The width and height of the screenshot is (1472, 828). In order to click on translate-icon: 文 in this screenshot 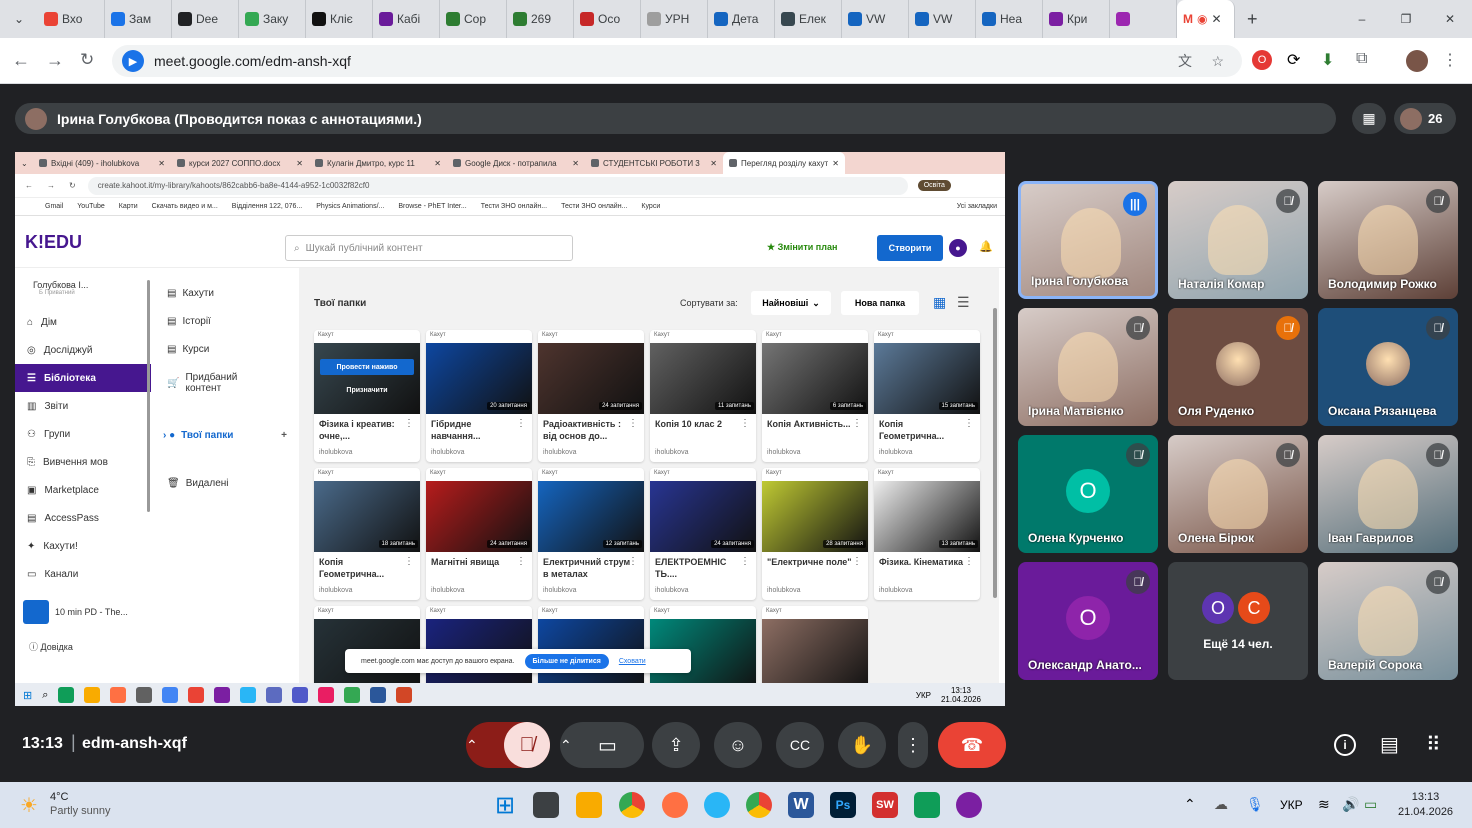, I will do `click(1185, 61)`.